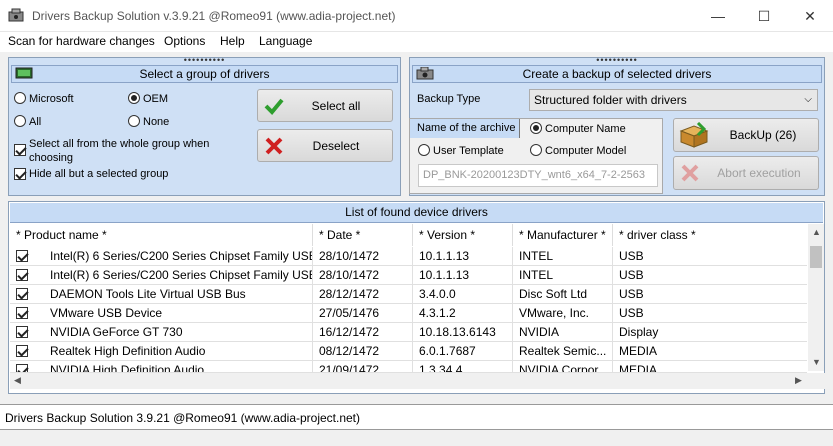 The height and width of the screenshot is (446, 833). Describe the element at coordinates (463, 313) in the screenshot. I see `cell-version: 4.3.1.2` at that location.